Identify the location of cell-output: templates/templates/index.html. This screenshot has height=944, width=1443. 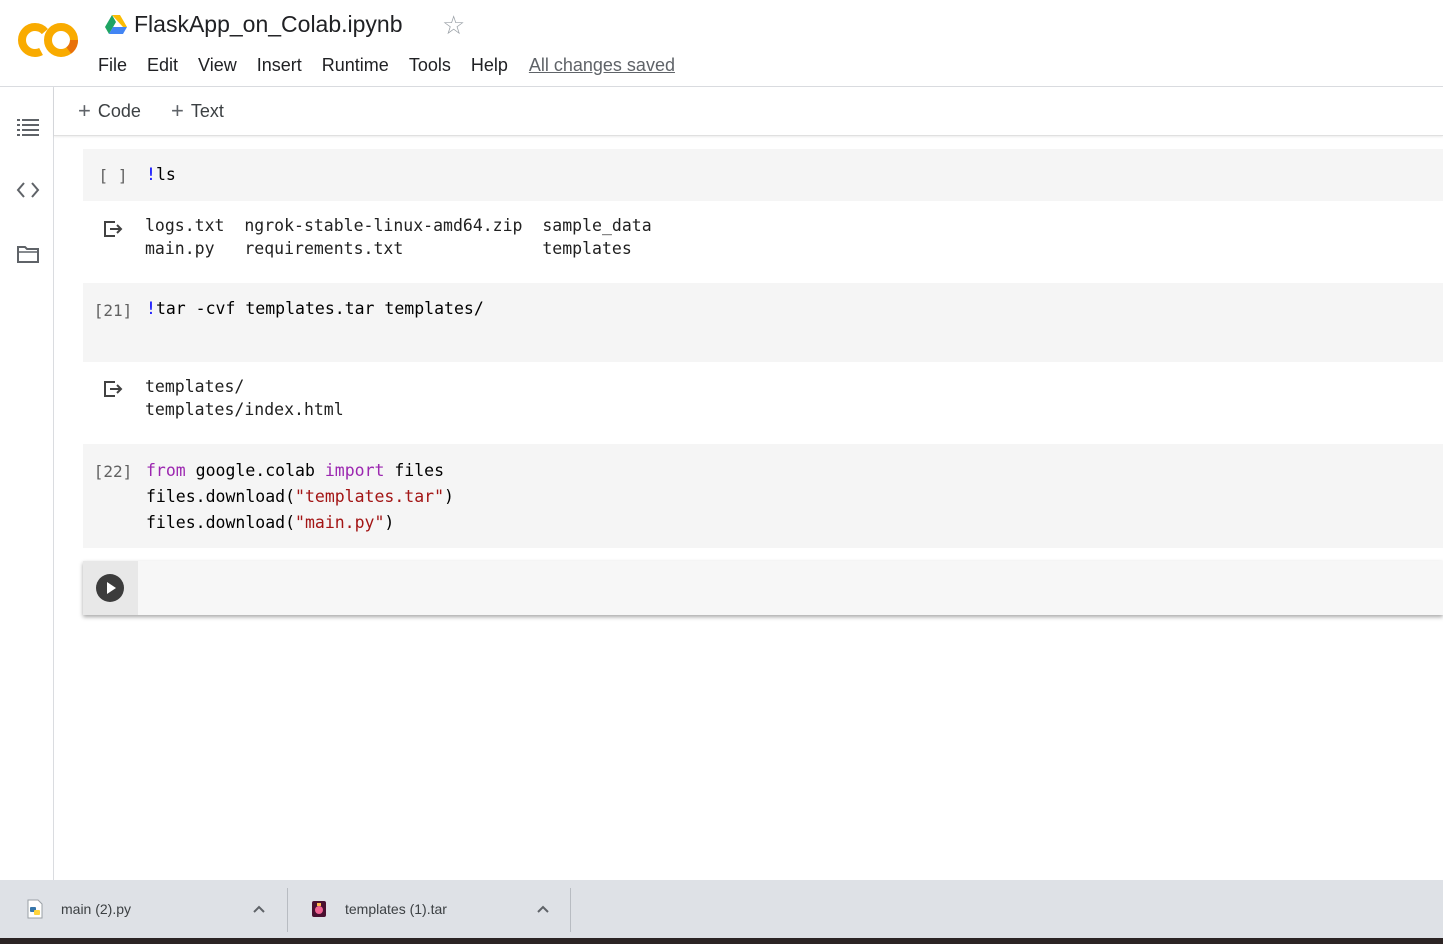
(763, 403).